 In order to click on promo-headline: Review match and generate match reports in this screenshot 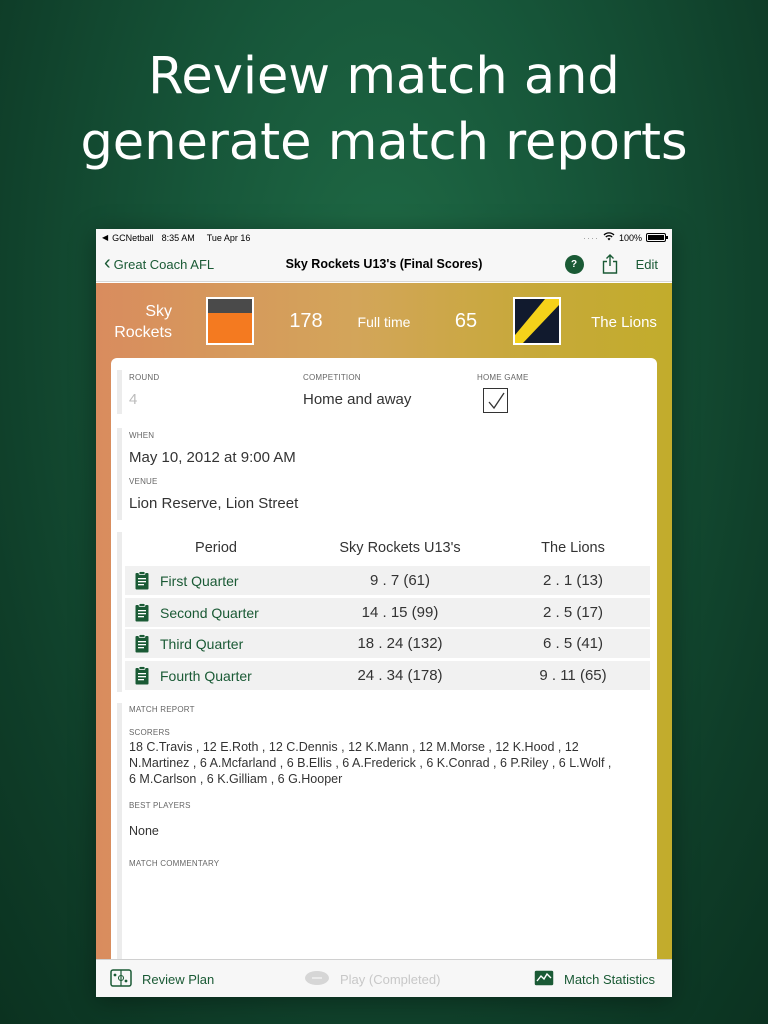, I will do `click(384, 110)`.